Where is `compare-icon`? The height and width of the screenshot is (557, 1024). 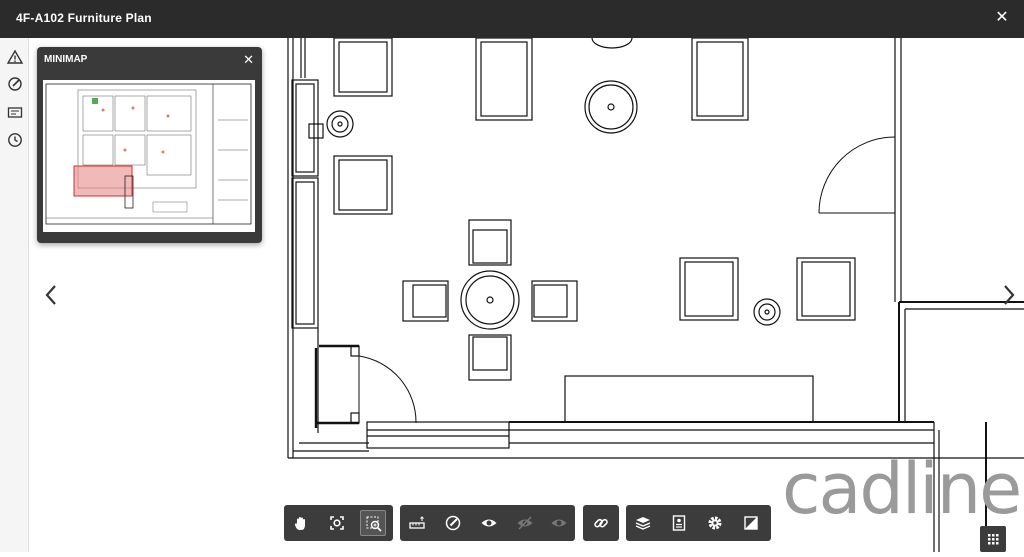
compare-icon is located at coordinates (751, 523).